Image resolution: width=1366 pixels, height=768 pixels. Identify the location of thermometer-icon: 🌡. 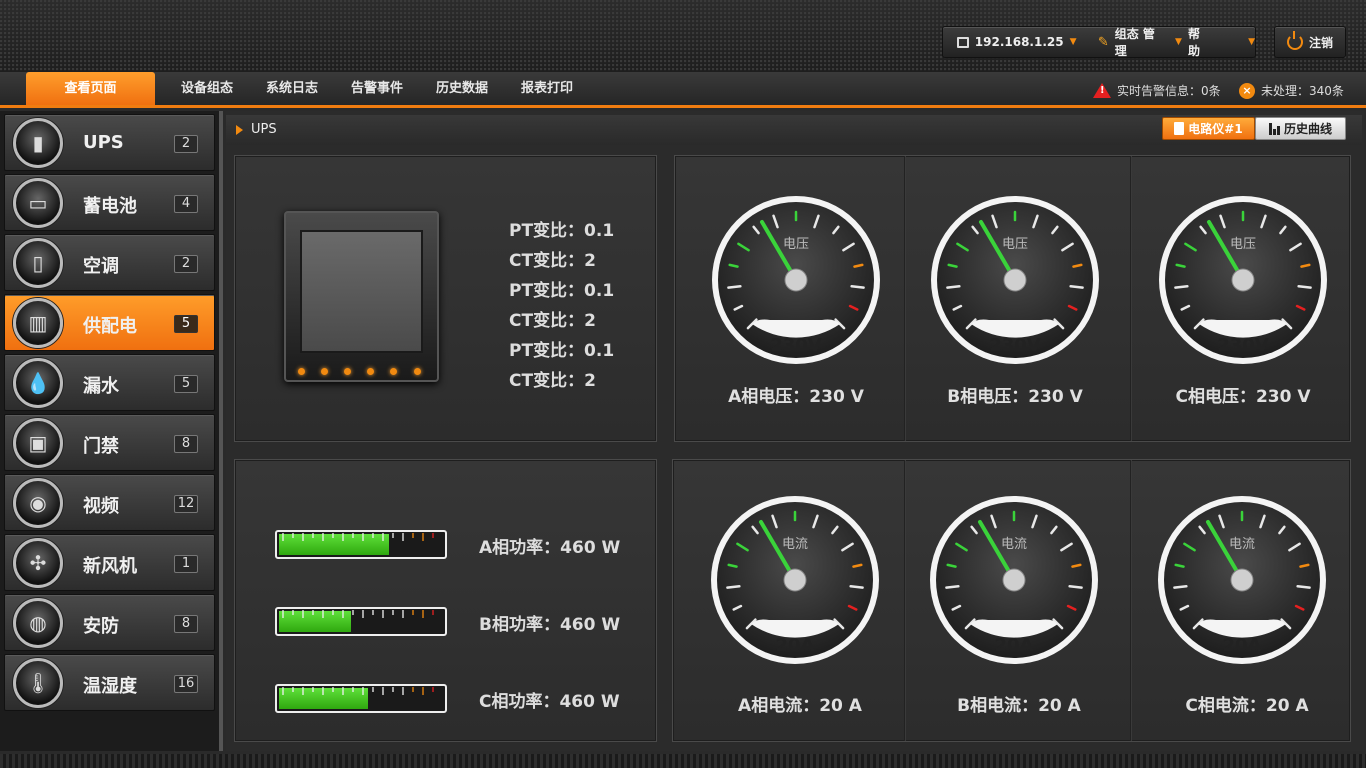
(38, 683).